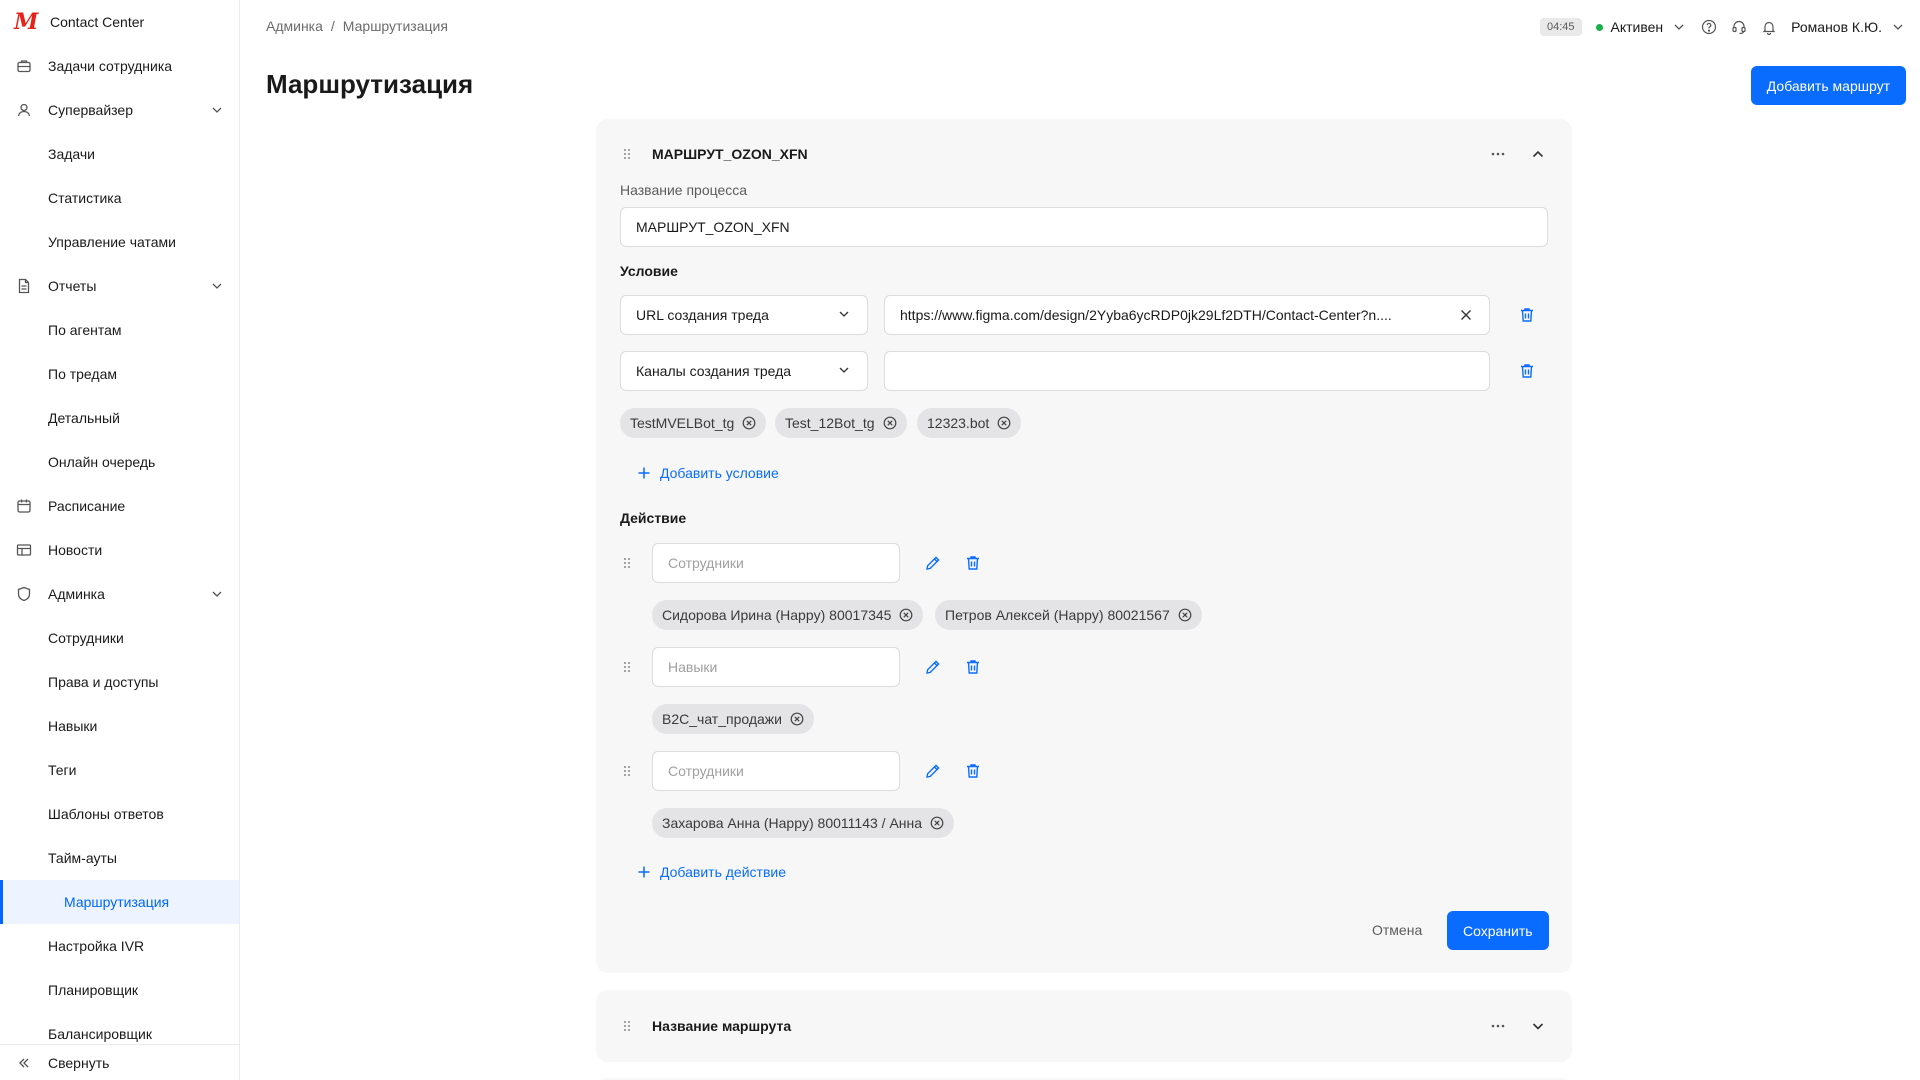 The height and width of the screenshot is (1080, 1920). Describe the element at coordinates (830, 423) in the screenshot. I see `chip-label: Test_12Bot_tg` at that location.